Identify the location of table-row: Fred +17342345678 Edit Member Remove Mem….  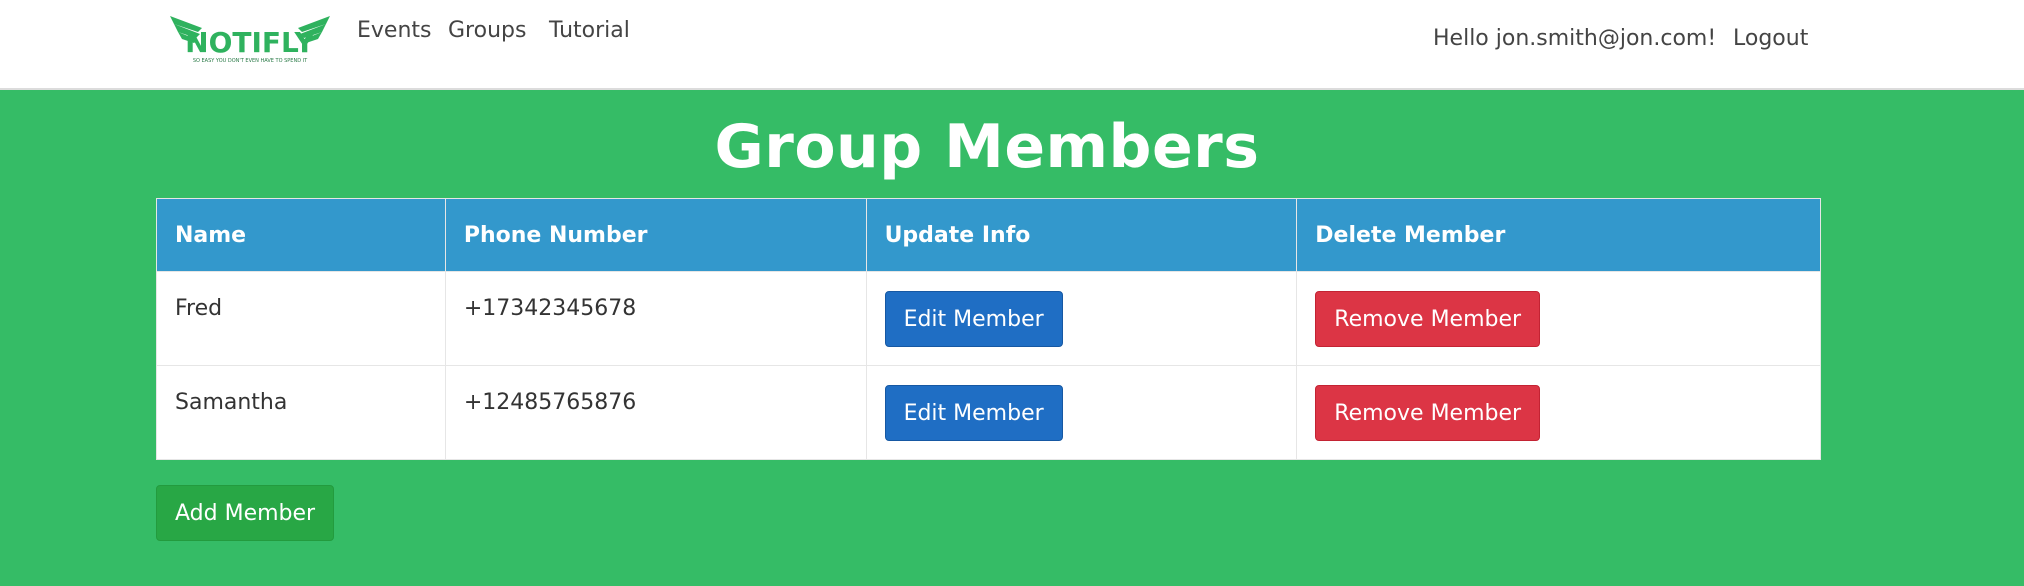
(988, 318).